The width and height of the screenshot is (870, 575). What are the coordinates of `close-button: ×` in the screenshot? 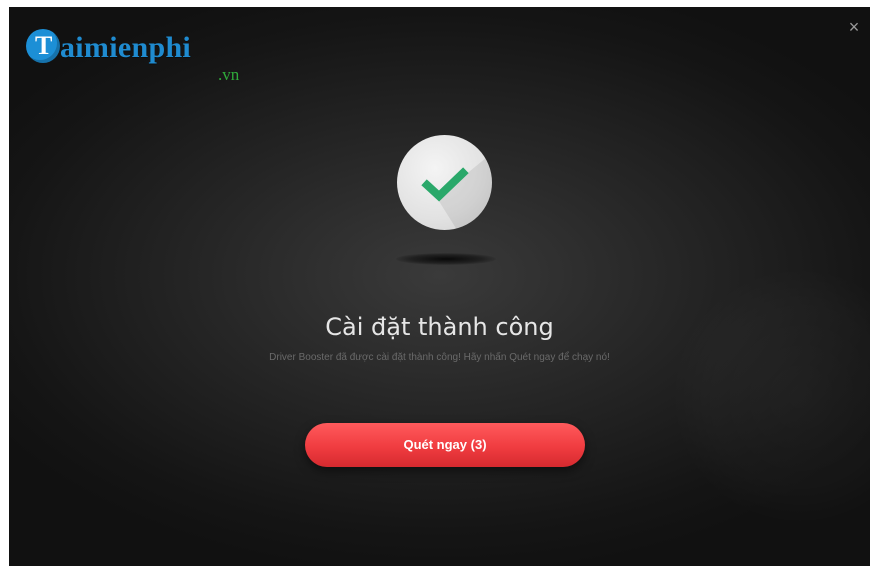 It's located at (854, 27).